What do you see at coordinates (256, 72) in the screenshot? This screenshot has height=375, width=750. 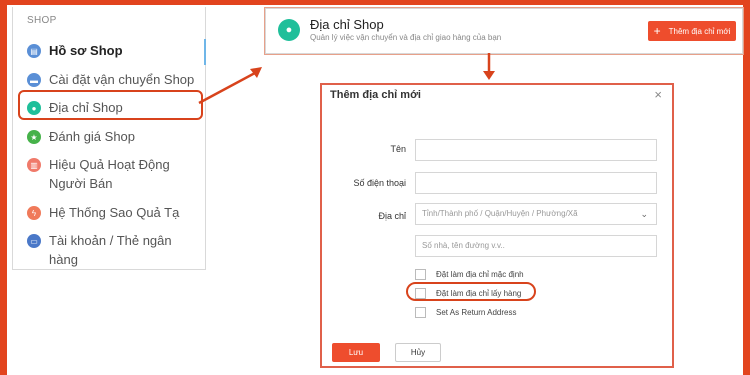 I see `arrow-head-header` at bounding box center [256, 72].